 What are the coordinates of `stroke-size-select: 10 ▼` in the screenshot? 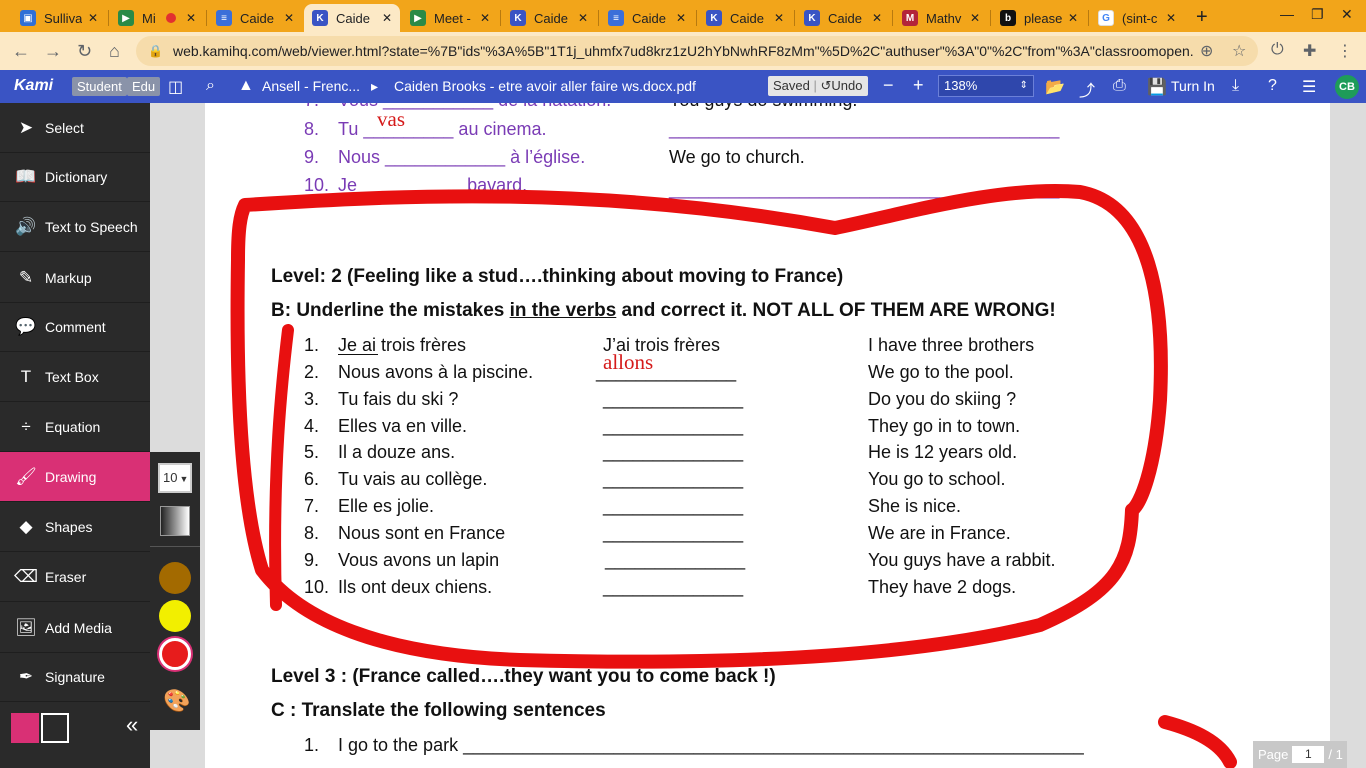 It's located at (175, 478).